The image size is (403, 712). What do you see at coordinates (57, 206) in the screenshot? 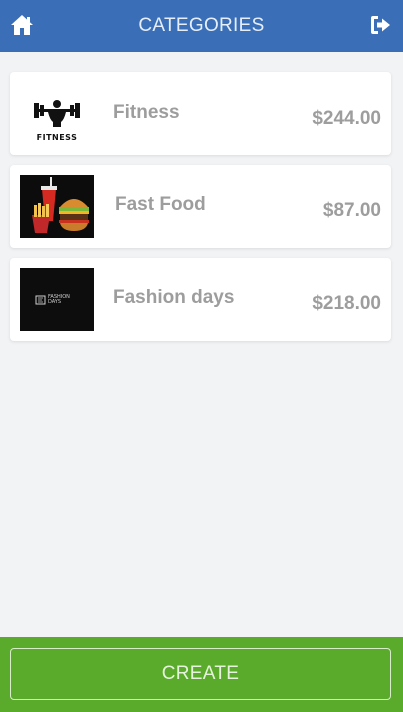
I see `fast-food-image` at bounding box center [57, 206].